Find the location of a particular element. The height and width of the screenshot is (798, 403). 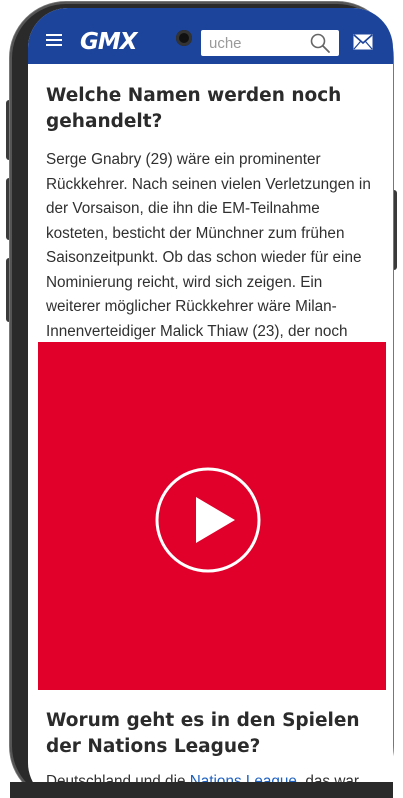

search-input is located at coordinates (258, 43).